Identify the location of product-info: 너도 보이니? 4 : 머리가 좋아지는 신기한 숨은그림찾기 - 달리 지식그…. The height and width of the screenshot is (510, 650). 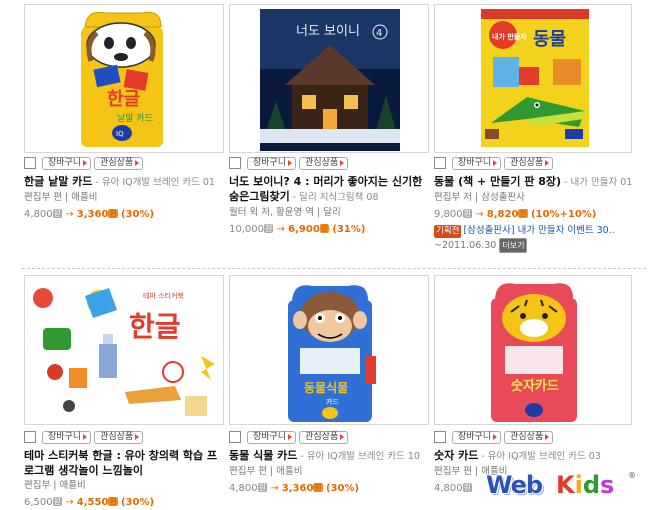
(330, 205).